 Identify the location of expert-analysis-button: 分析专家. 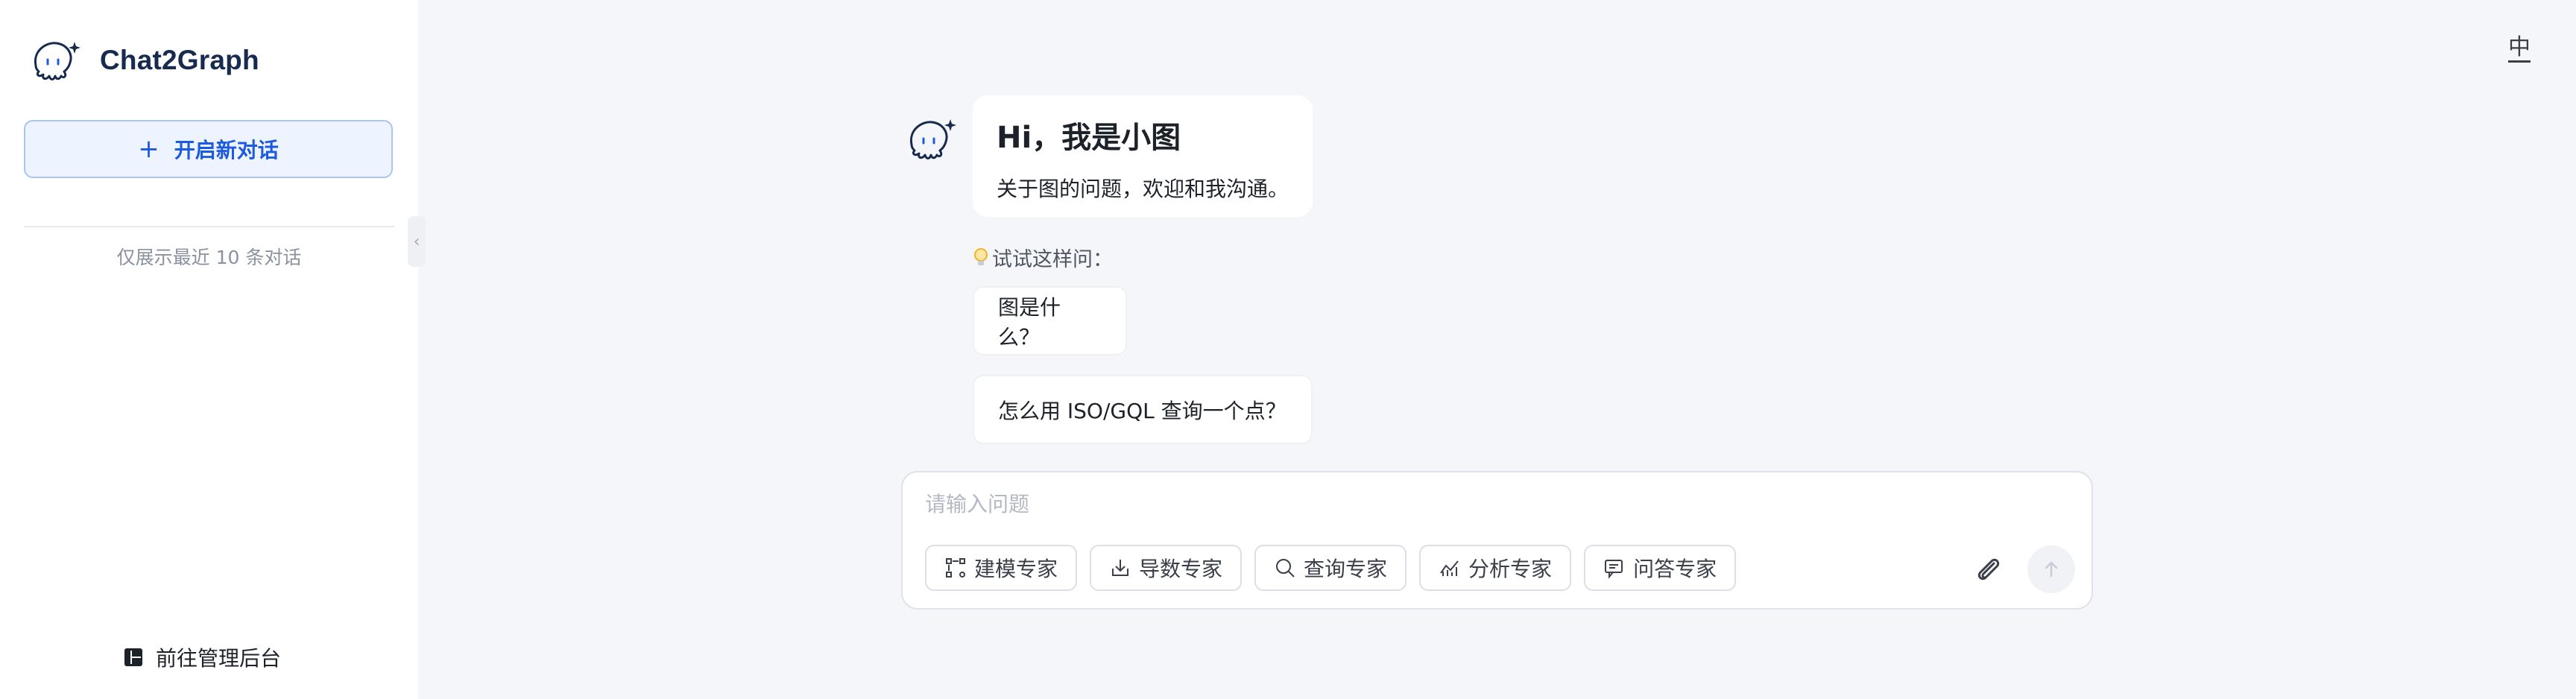
(1495, 568).